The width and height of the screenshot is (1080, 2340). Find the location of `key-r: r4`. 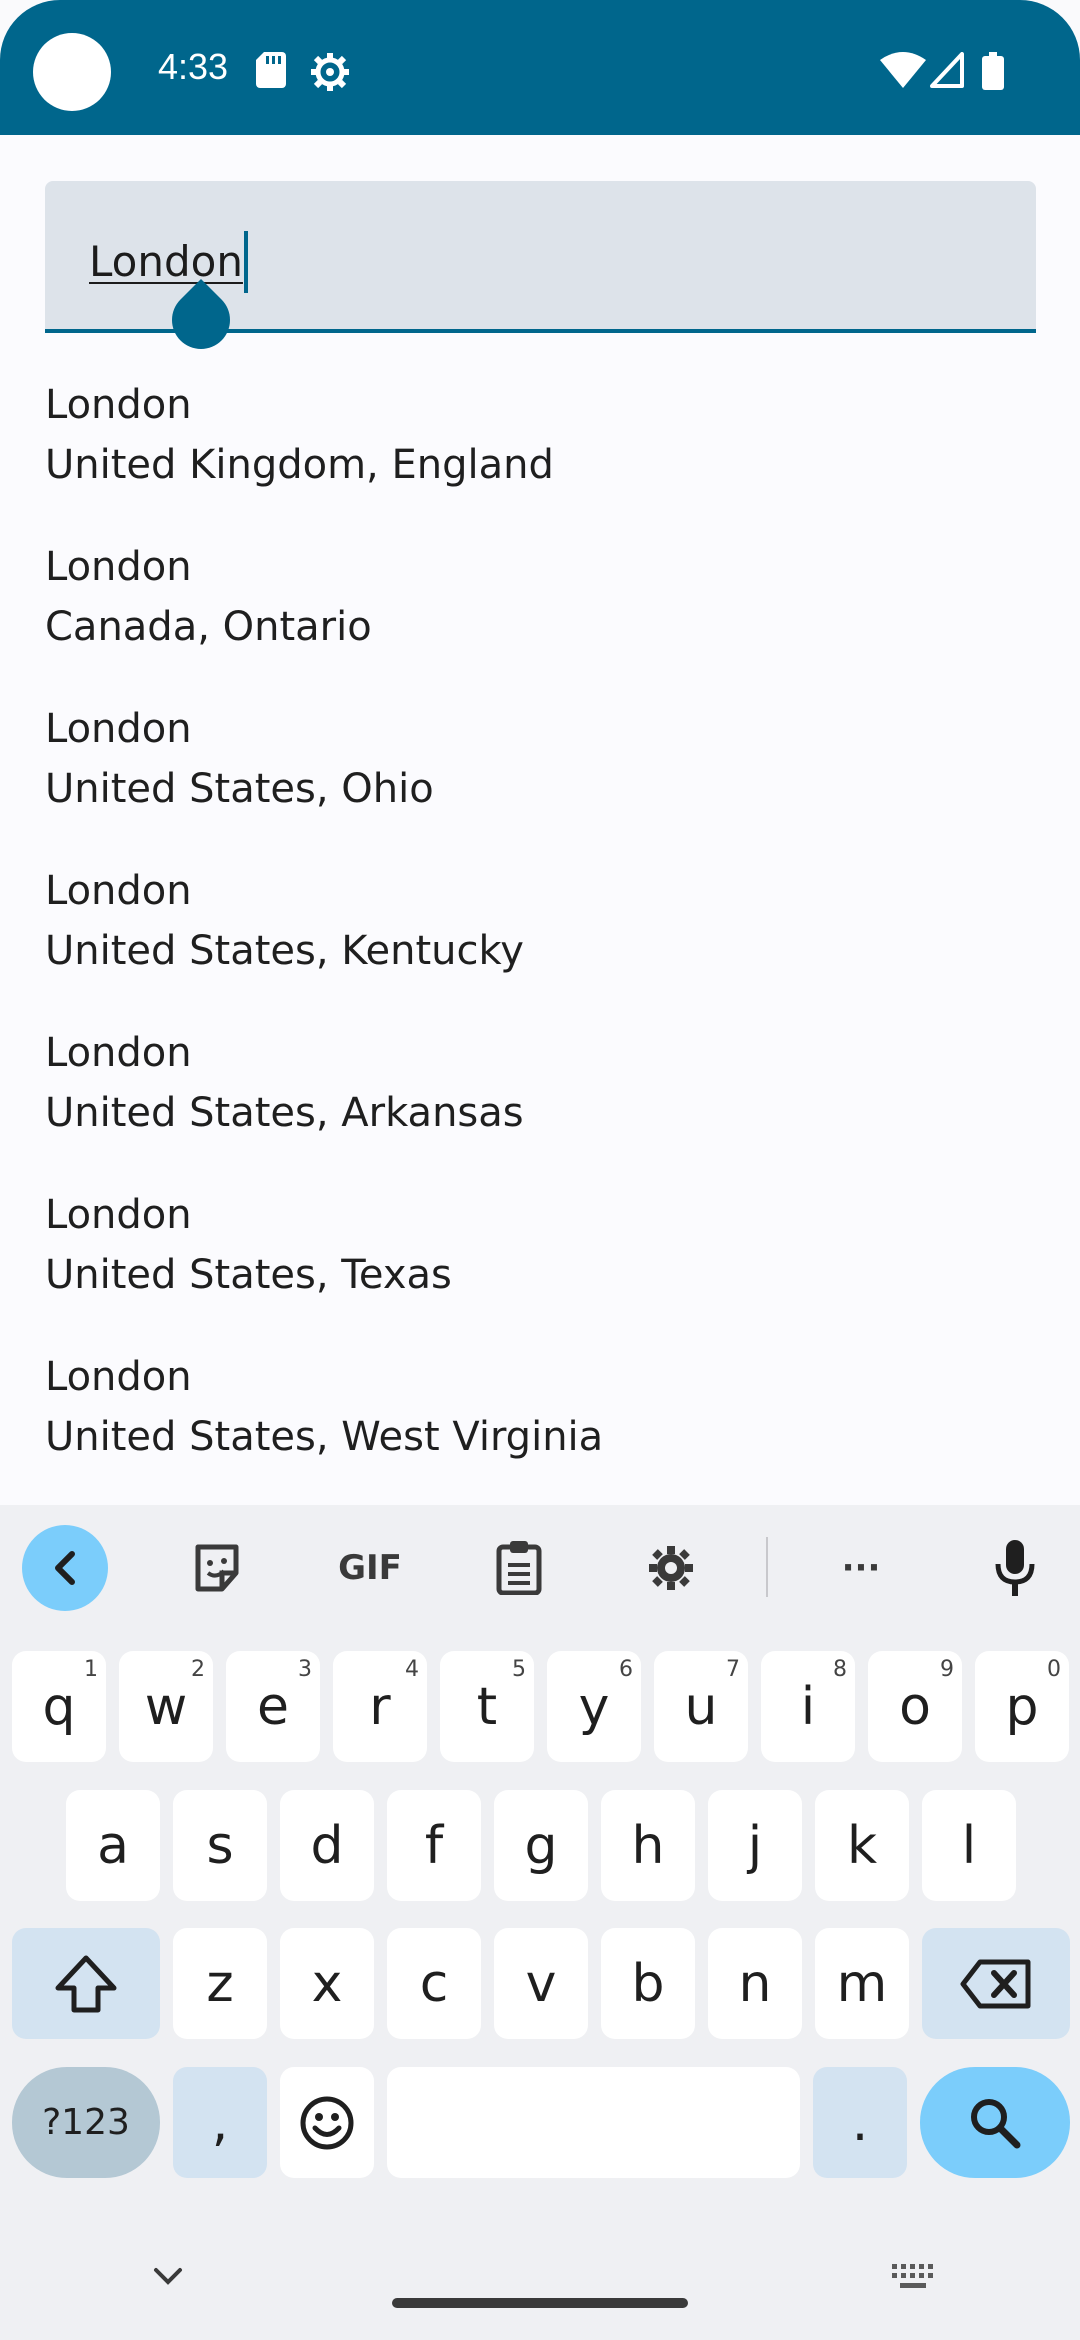

key-r: r4 is located at coordinates (380, 1706).